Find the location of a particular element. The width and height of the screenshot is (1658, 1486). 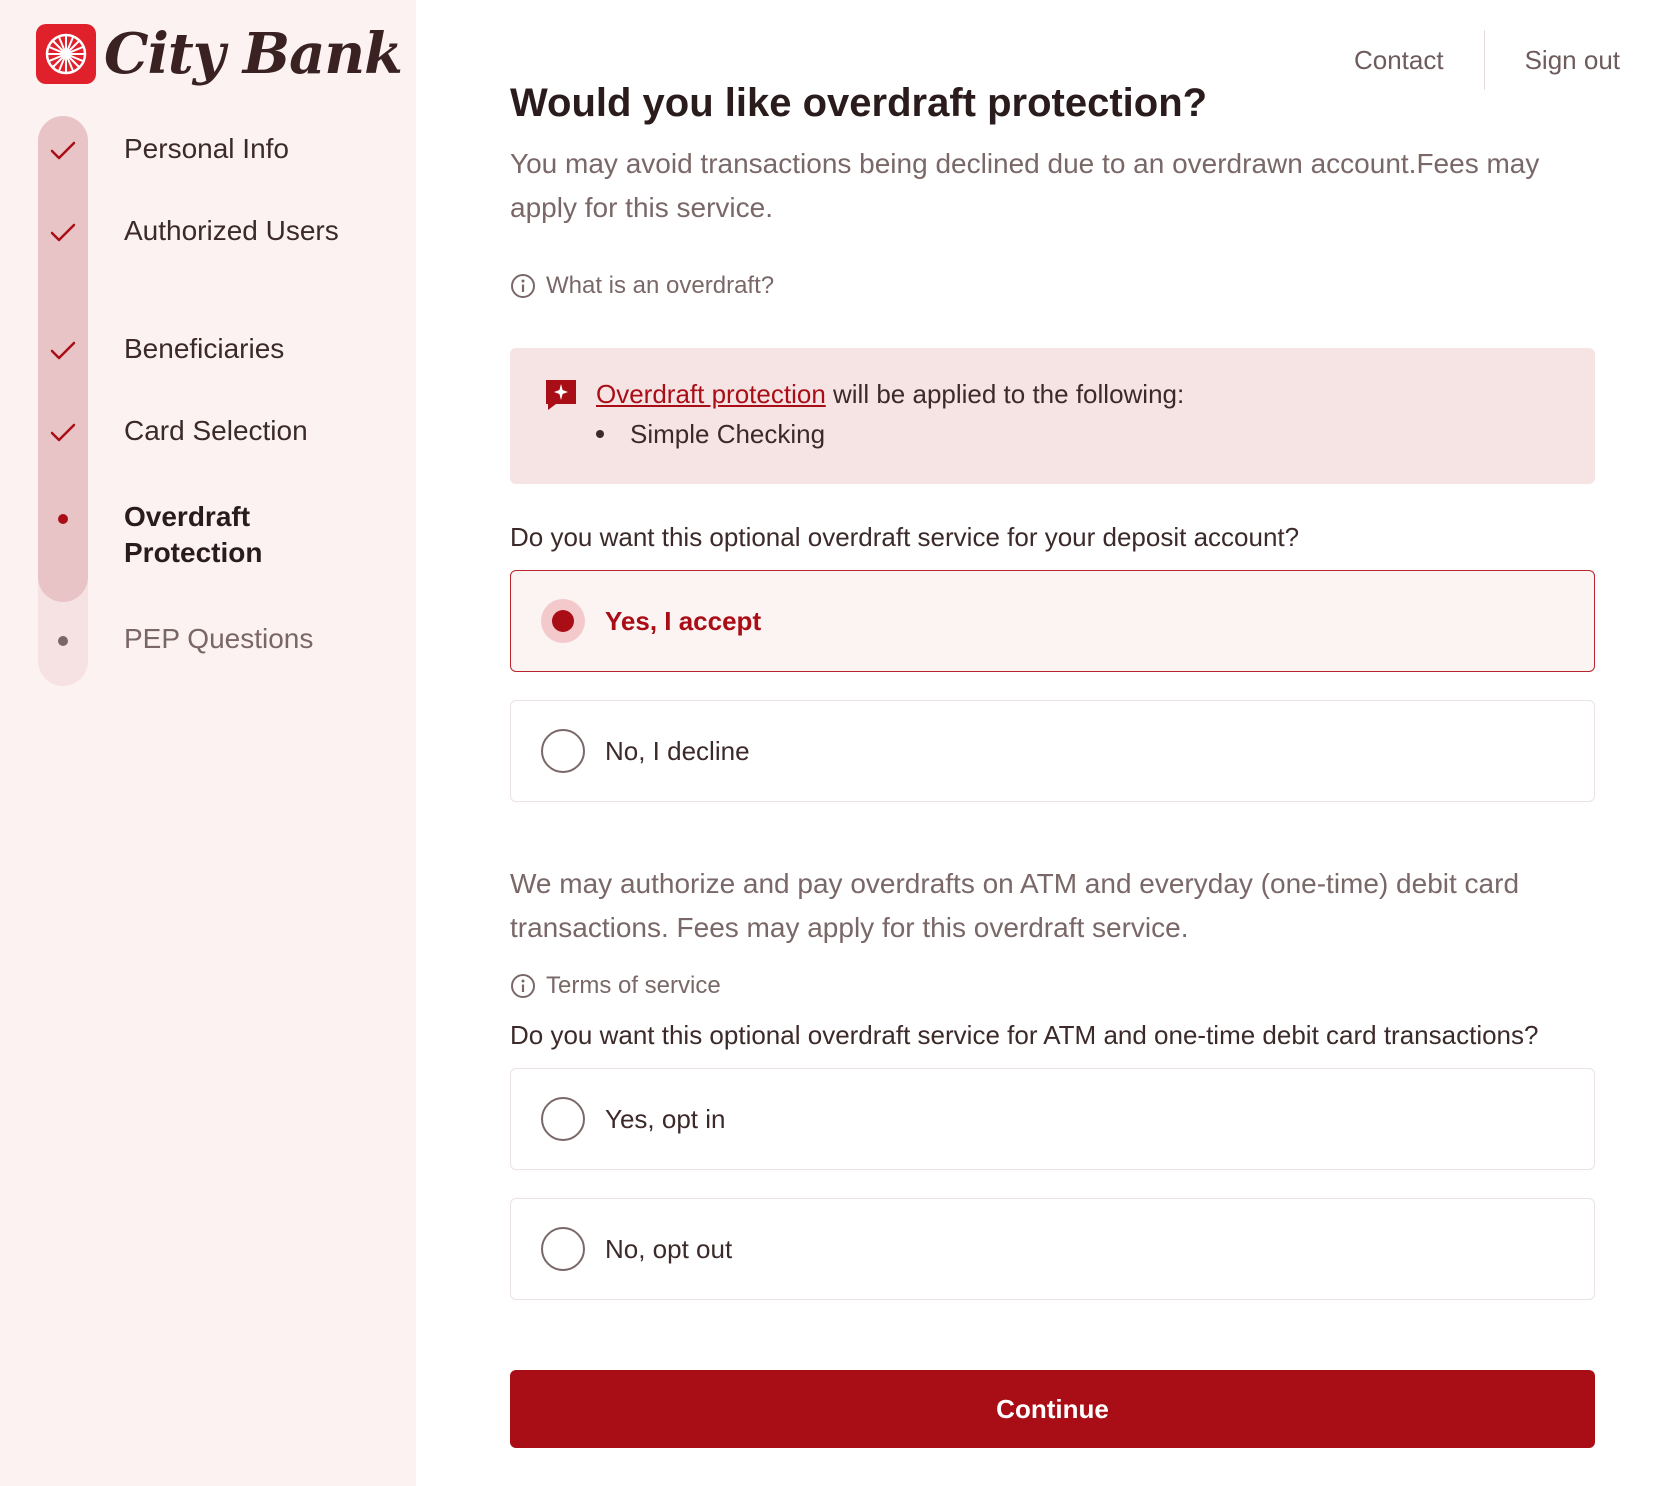

step-label: Overdraft Protection is located at coordinates (193, 534).